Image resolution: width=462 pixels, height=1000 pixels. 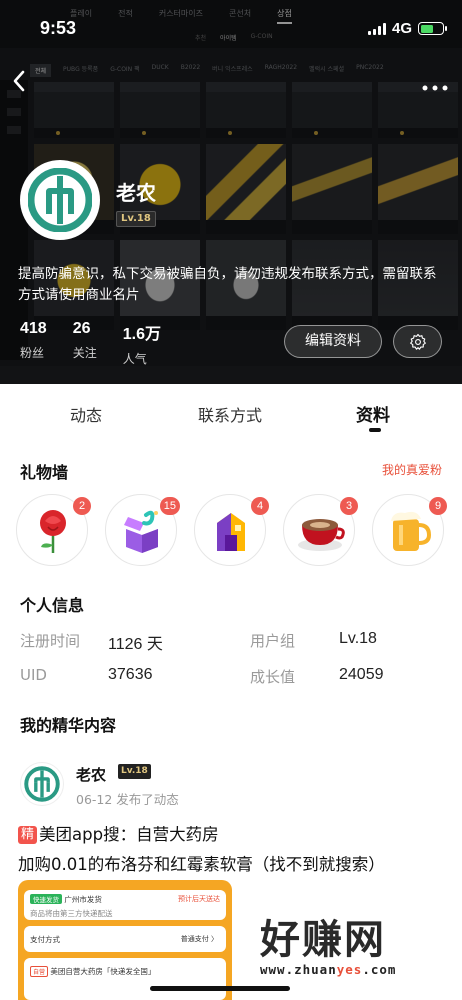 I want to click on status-indicators: 4G, so click(x=407, y=28).